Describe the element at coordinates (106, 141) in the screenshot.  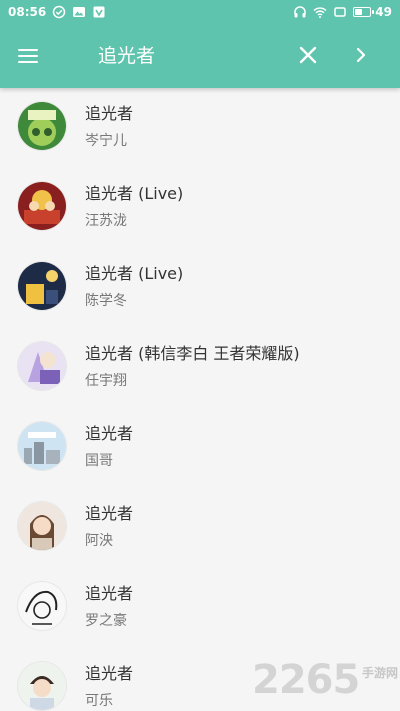
I see `song-artist: 岑宁儿` at that location.